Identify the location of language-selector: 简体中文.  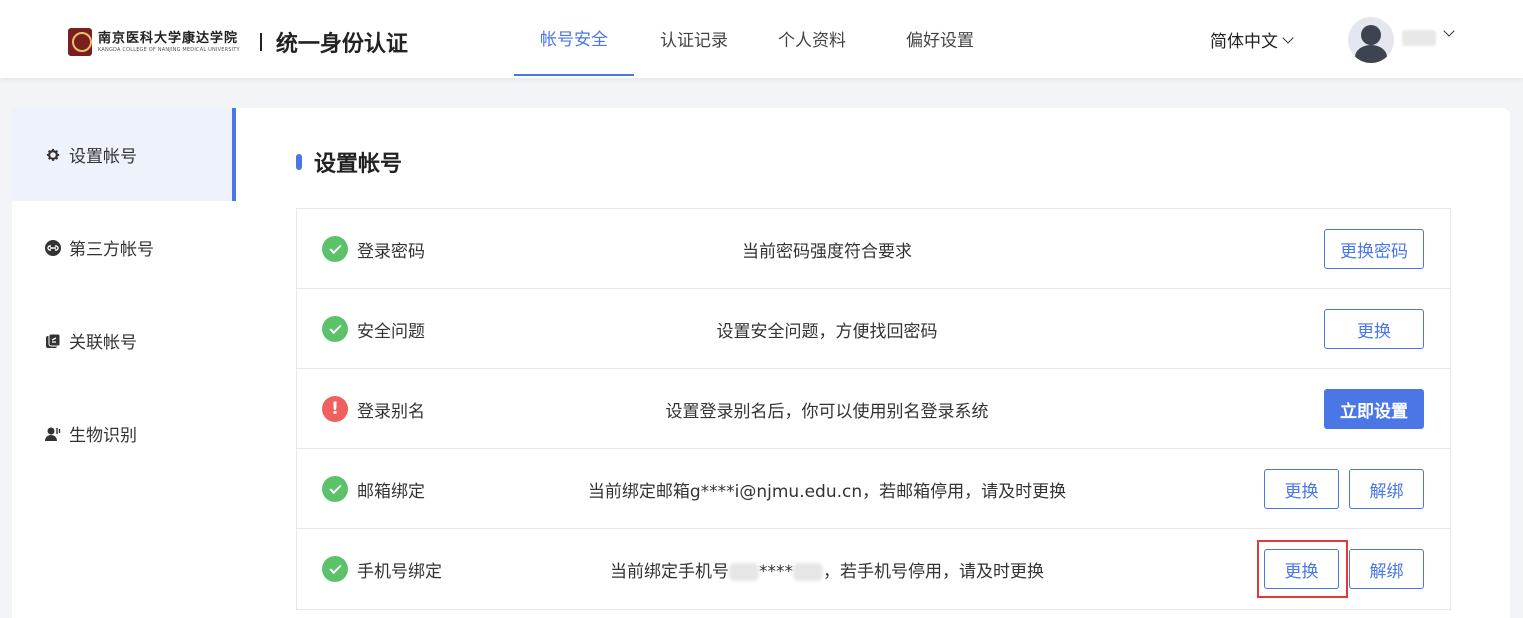
(1252, 39).